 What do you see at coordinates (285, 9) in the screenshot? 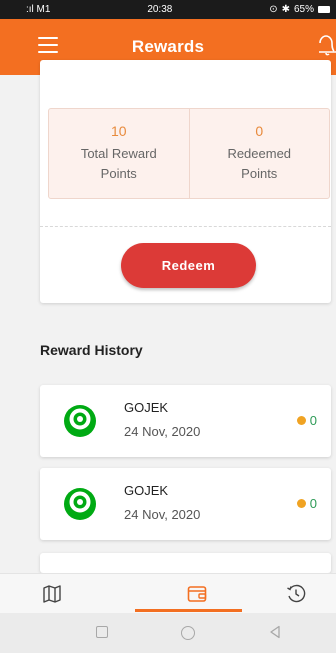
I see `bluetooth-icon: ✱` at bounding box center [285, 9].